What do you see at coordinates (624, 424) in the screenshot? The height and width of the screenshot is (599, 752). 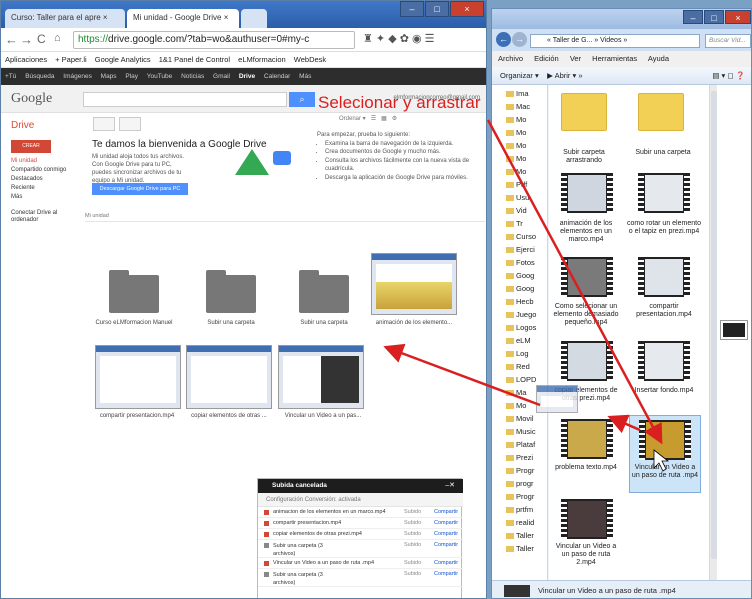 I see `drag-arrow-left-short` at bounding box center [624, 424].